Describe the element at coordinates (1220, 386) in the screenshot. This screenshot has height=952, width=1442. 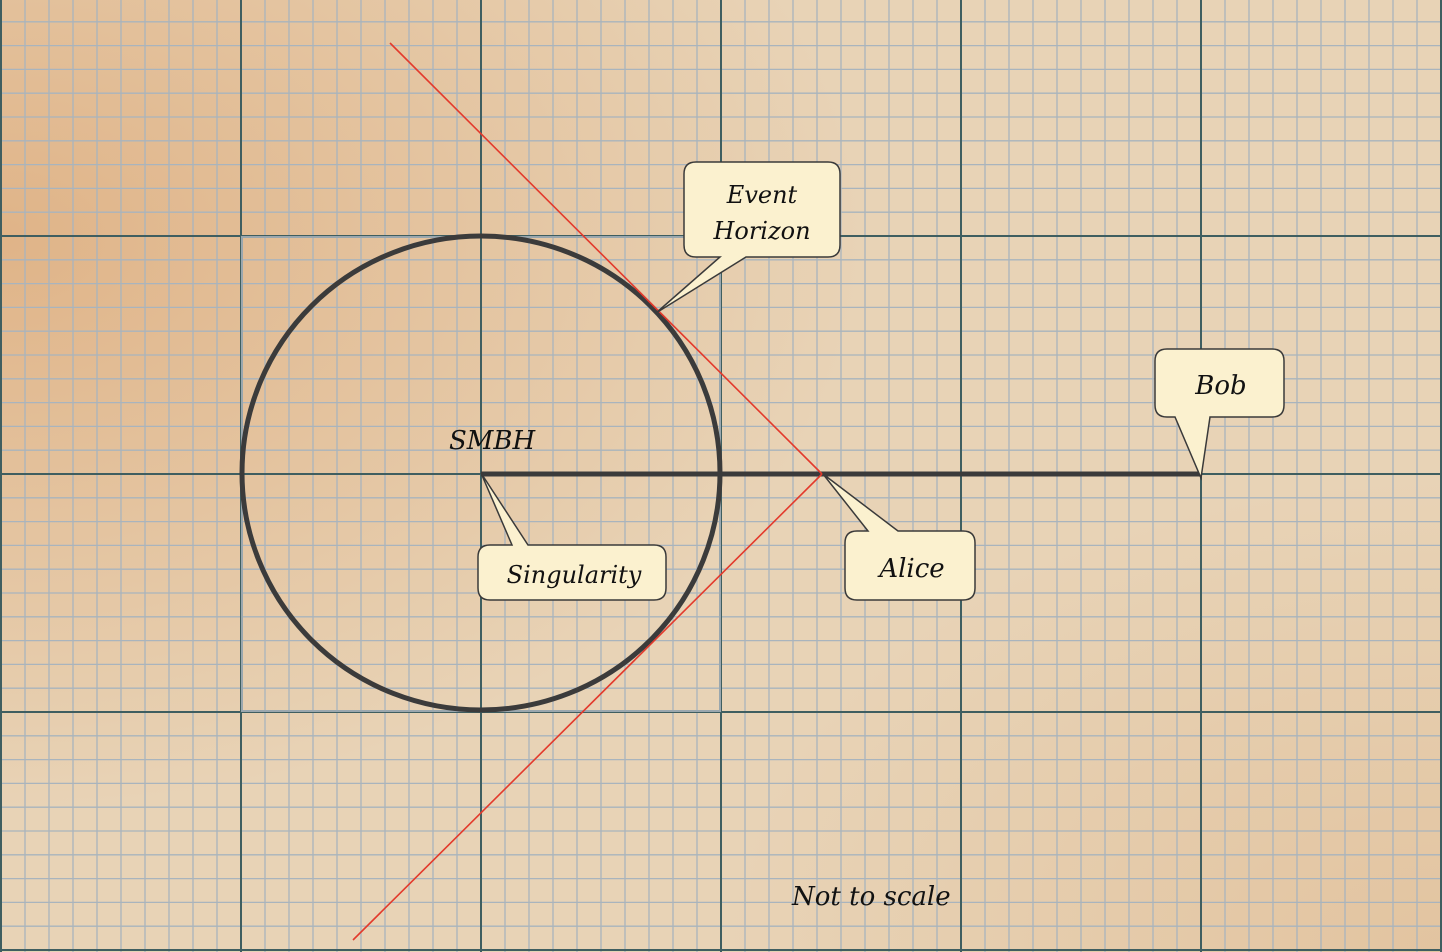
I see `bob-label: Bob` at that location.